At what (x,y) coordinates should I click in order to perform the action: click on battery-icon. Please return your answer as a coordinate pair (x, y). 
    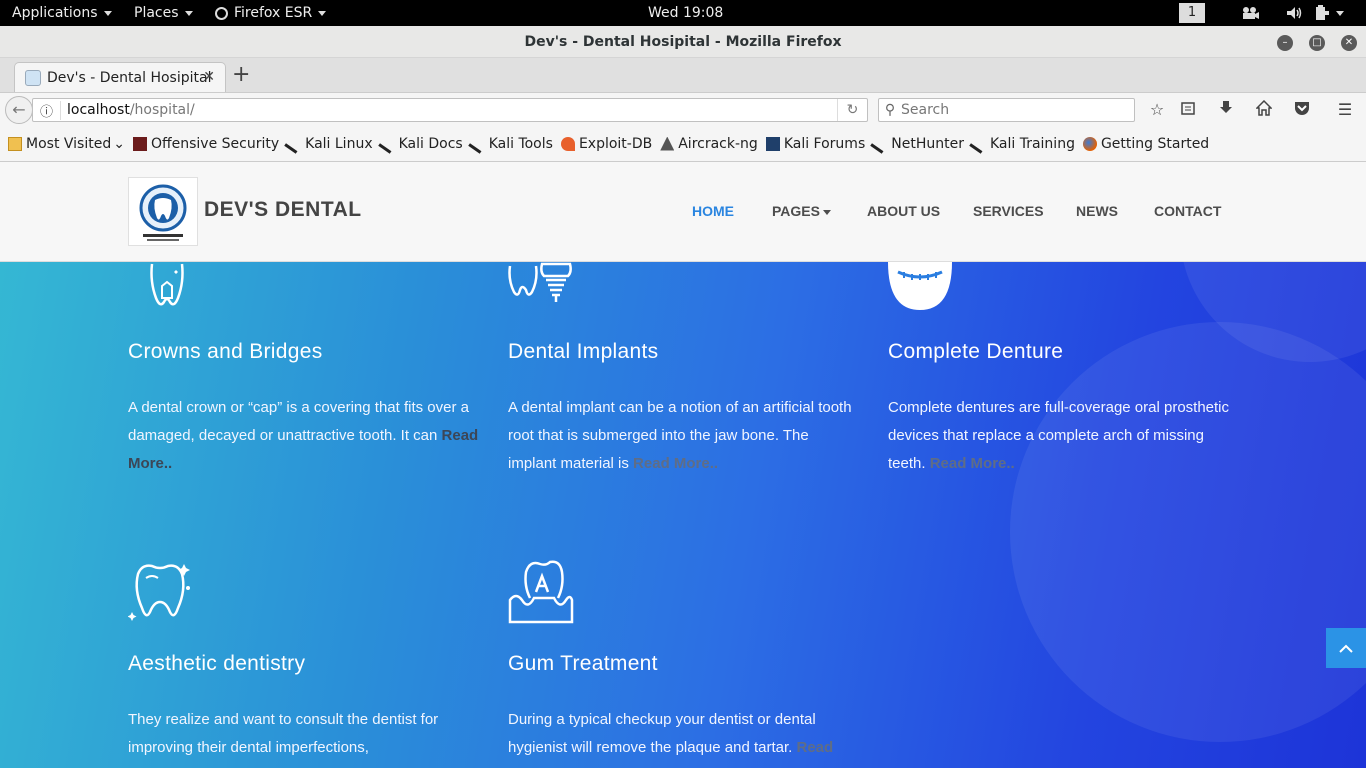
    Looking at the image, I should click on (1322, 12).